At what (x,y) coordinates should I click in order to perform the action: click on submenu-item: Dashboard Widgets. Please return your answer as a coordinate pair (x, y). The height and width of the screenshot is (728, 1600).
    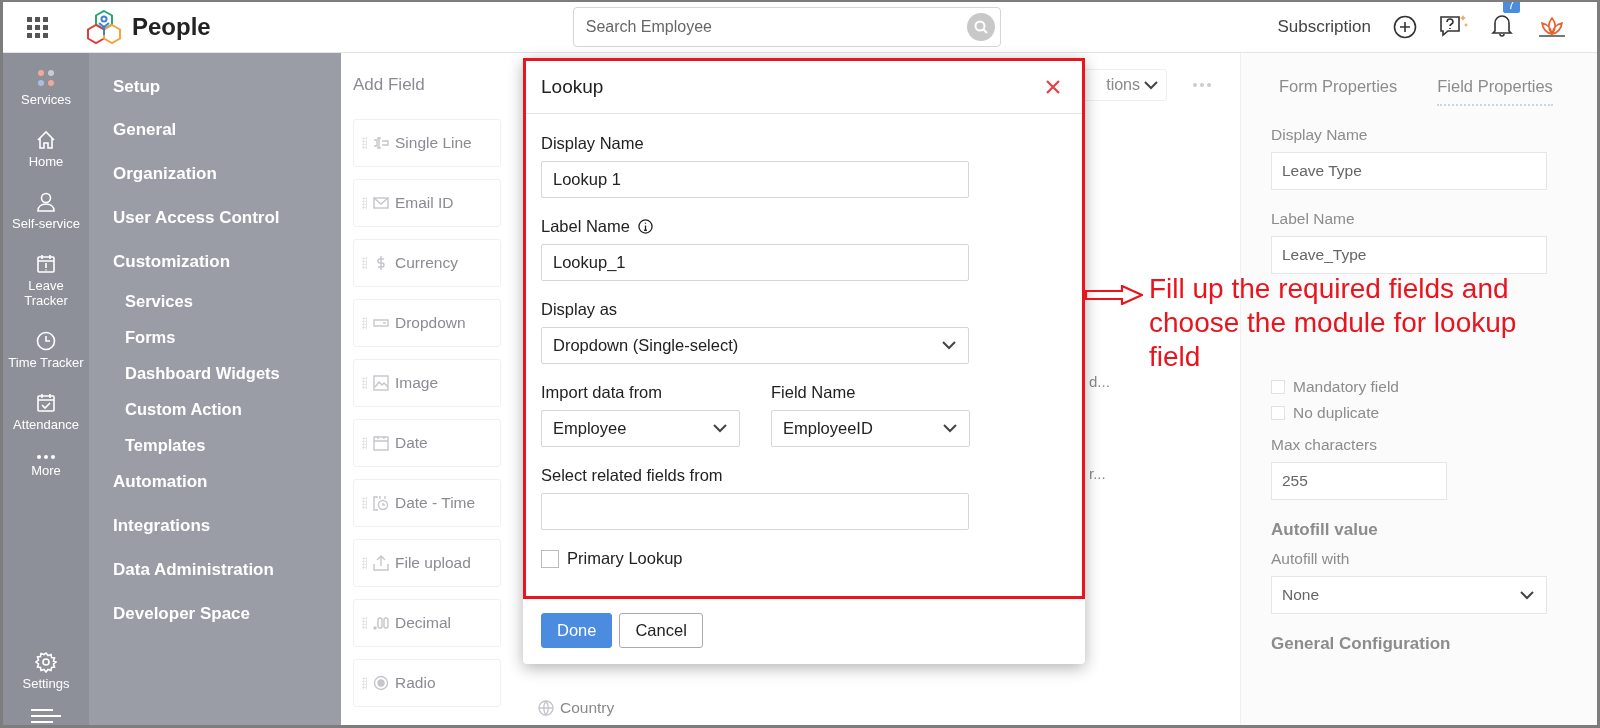
    Looking at the image, I should click on (233, 373).